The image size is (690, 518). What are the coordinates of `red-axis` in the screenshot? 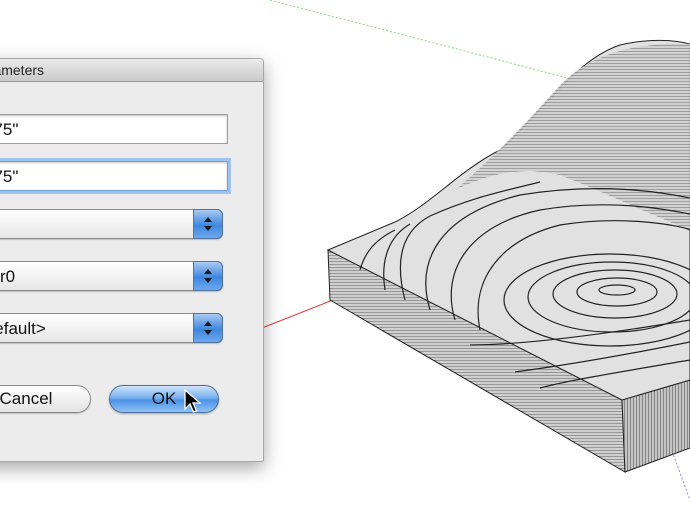 It's located at (300, 313).